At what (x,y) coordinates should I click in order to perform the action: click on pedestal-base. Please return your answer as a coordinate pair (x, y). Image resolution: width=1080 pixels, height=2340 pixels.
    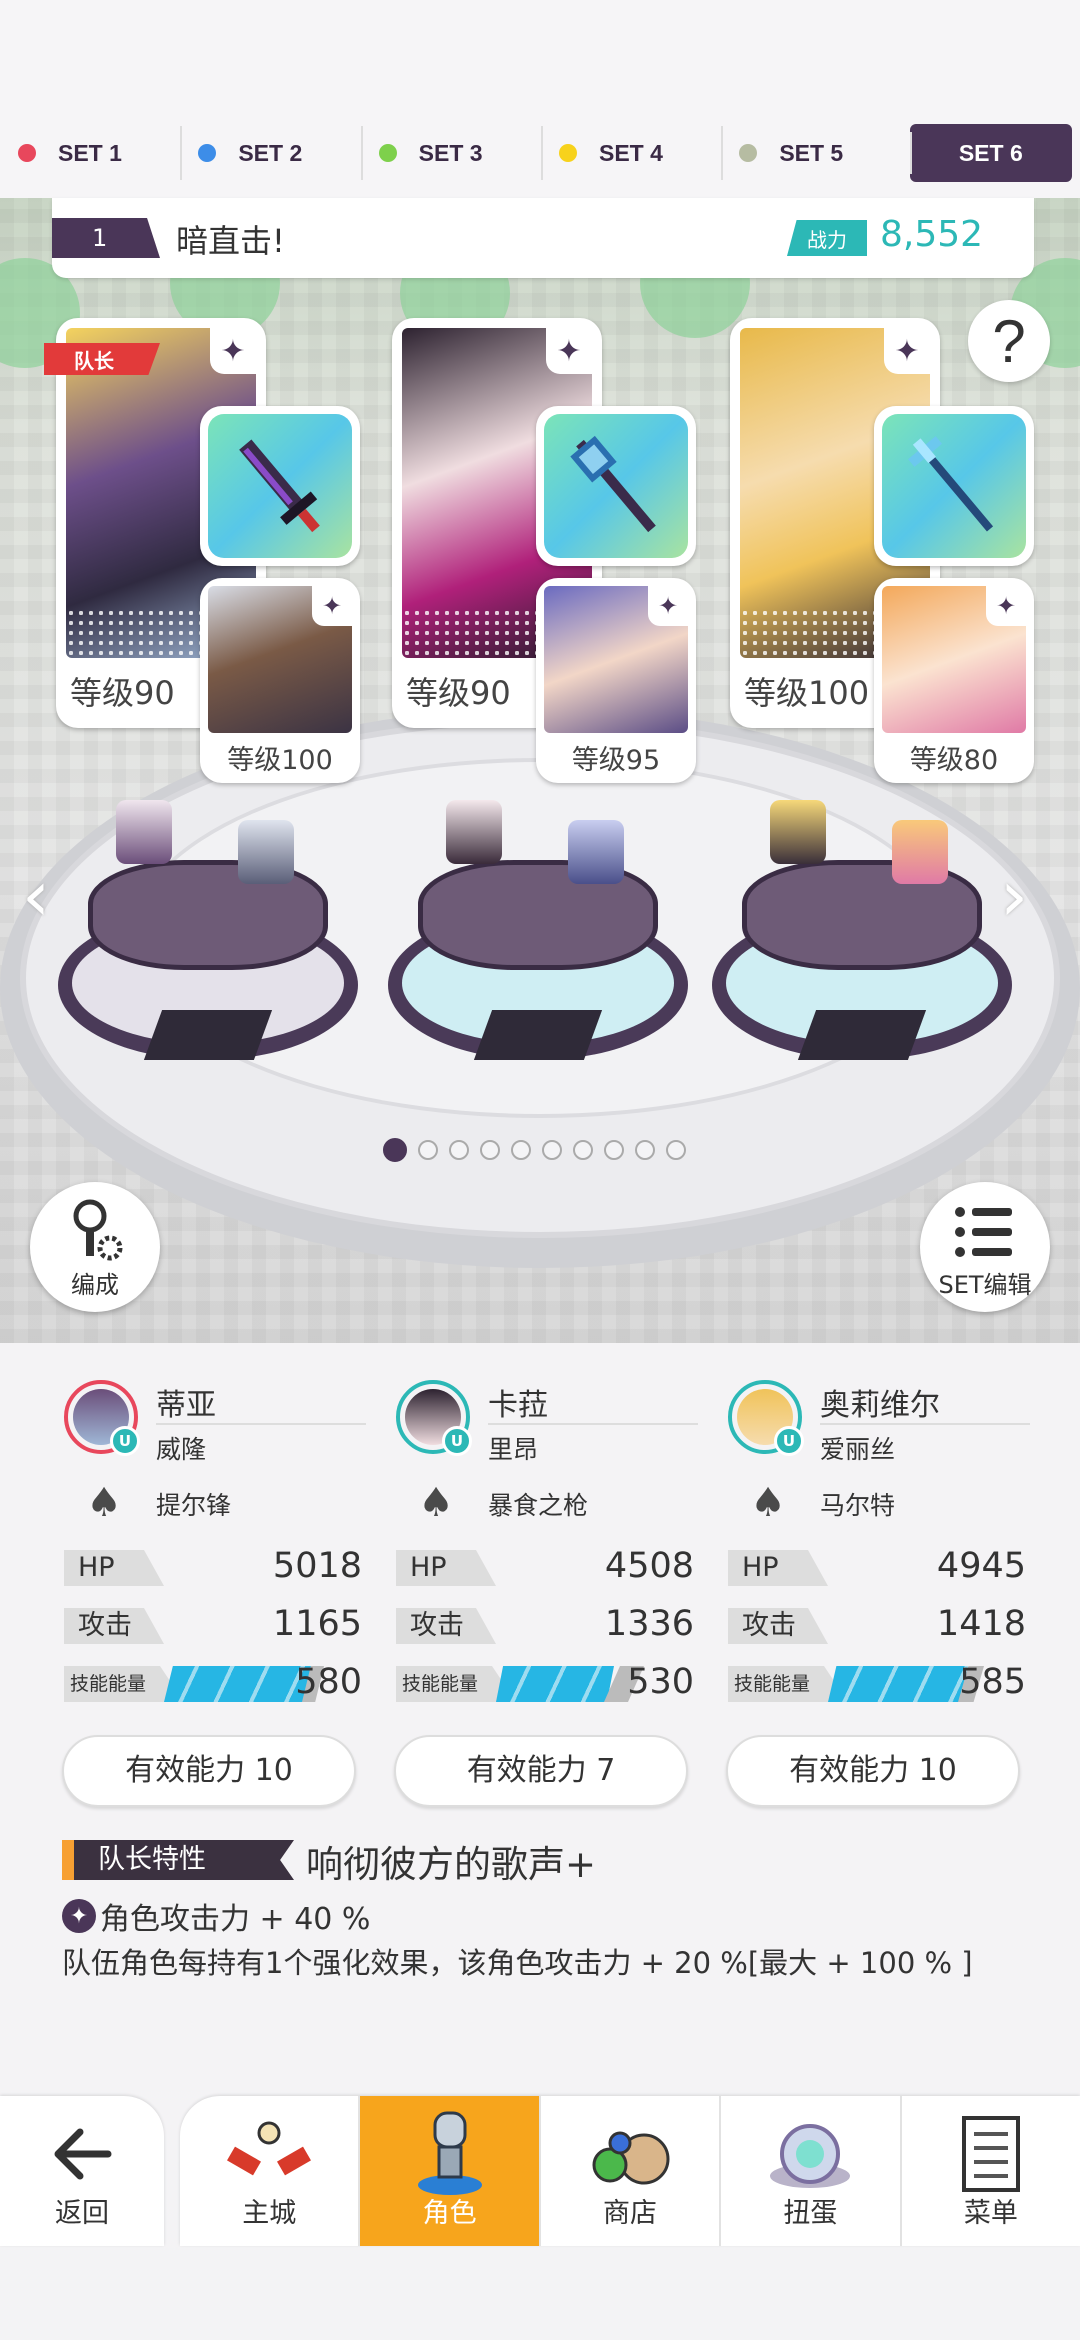
    Looking at the image, I should click on (208, 1035).